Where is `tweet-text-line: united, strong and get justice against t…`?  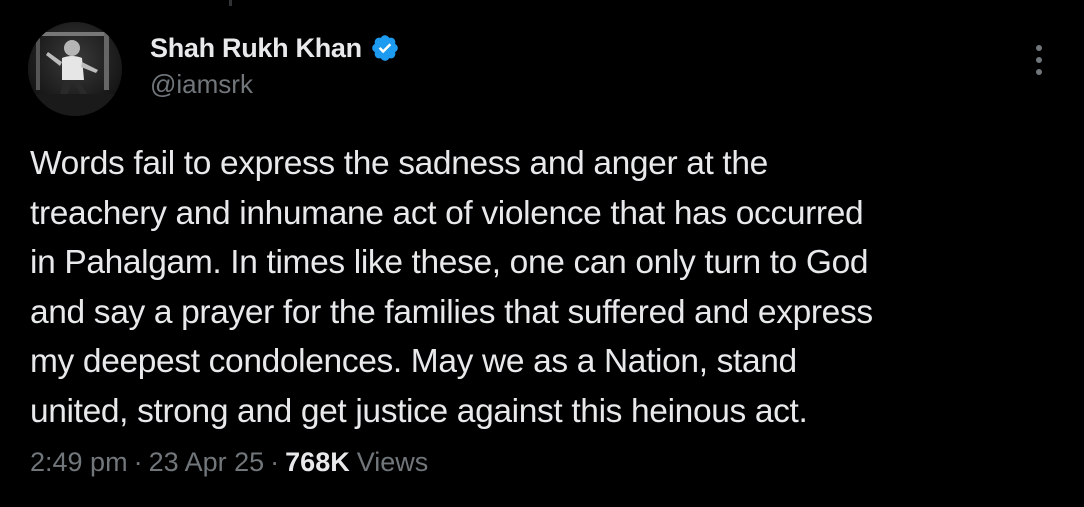
tweet-text-line: united, strong and get justice against t… is located at coordinates (419, 411).